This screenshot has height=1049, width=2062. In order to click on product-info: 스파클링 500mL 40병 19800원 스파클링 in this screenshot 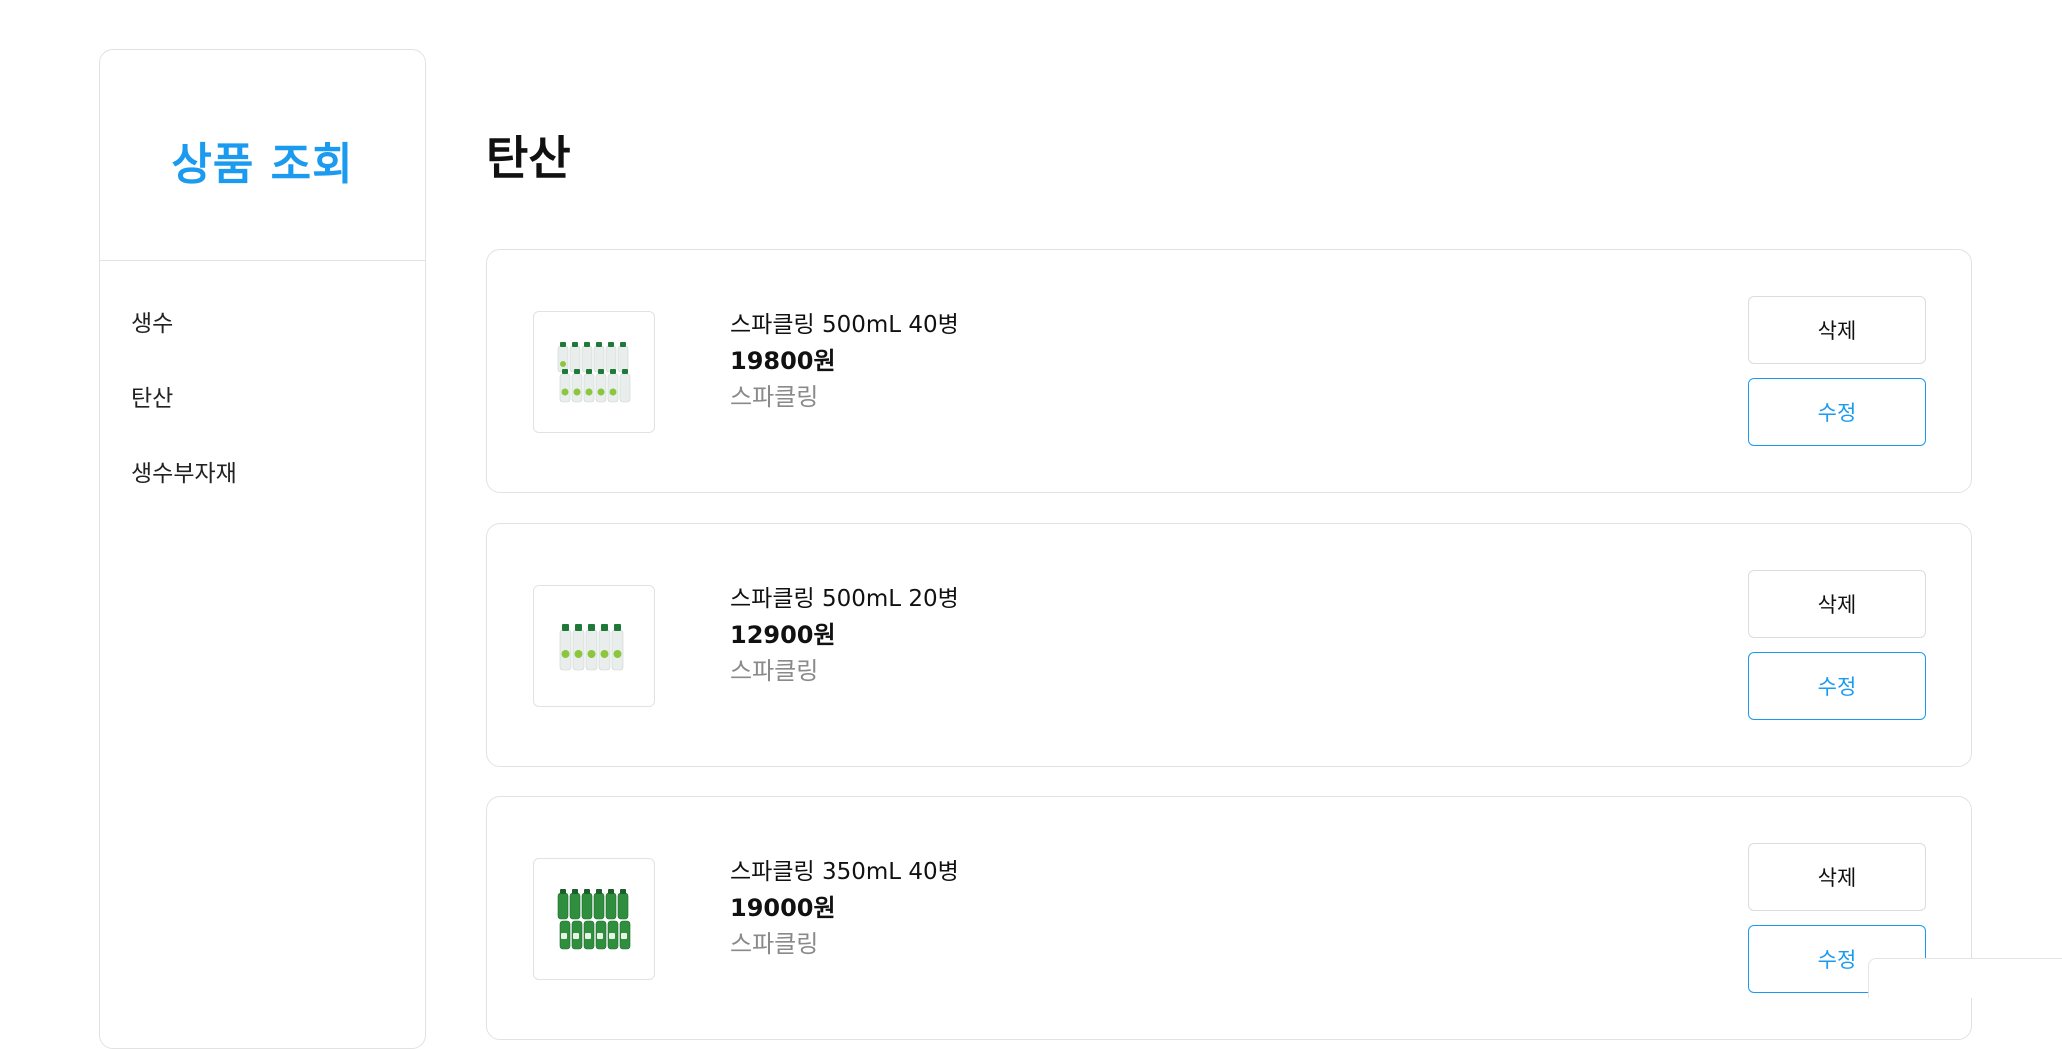, I will do `click(844, 361)`.